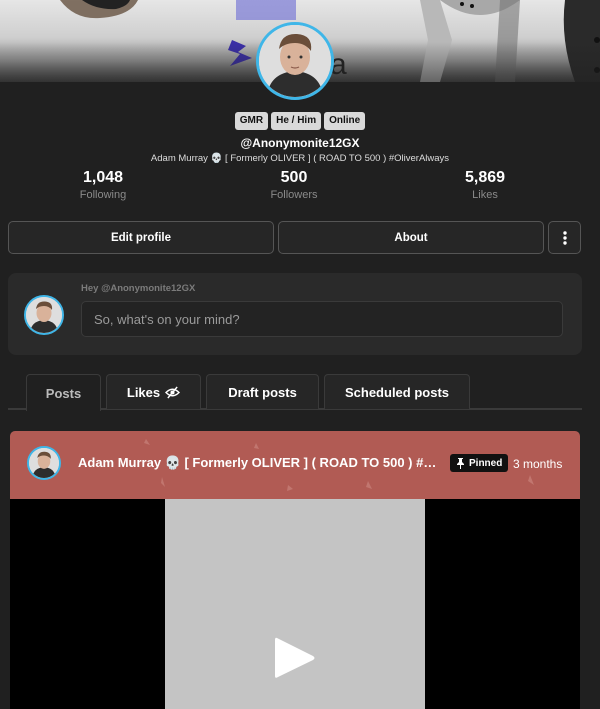 This screenshot has width=600, height=709. Describe the element at coordinates (460, 463) in the screenshot. I see `pin-icon` at that location.